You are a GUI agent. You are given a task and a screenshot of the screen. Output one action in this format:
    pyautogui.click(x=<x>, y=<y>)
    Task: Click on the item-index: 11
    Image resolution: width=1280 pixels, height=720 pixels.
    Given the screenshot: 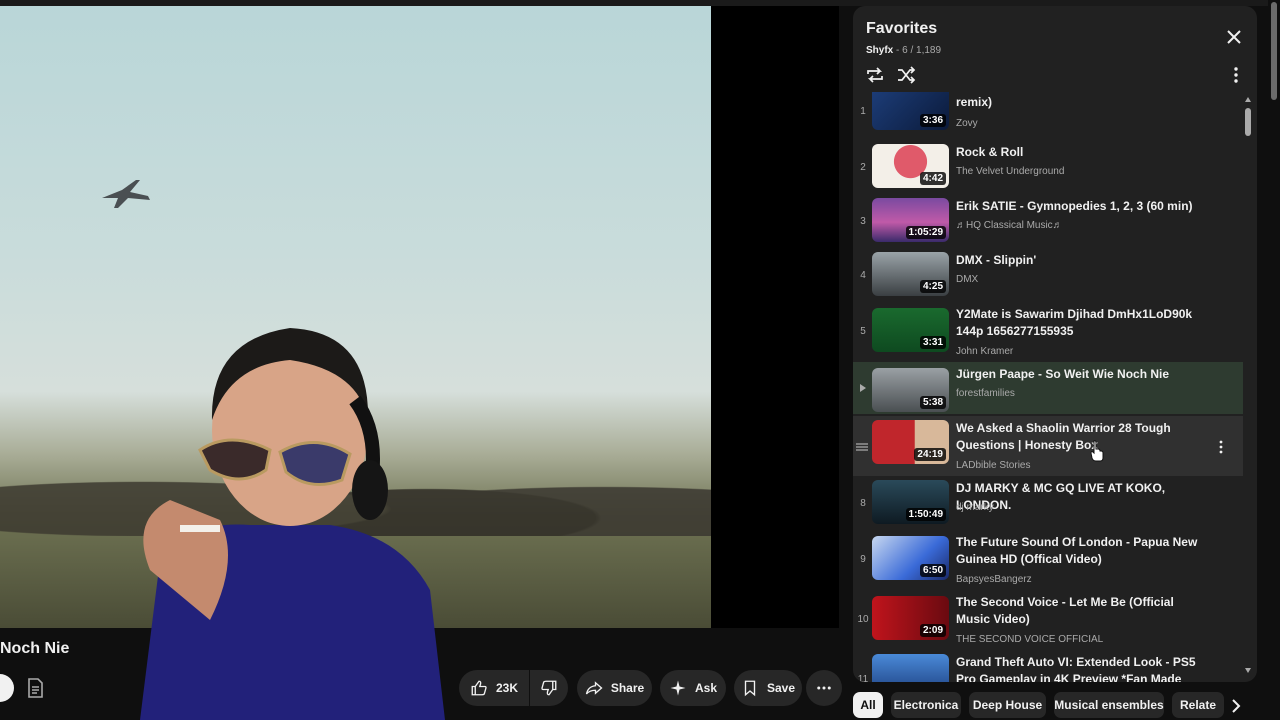 What is the action you would take?
    pyautogui.click(x=863, y=678)
    